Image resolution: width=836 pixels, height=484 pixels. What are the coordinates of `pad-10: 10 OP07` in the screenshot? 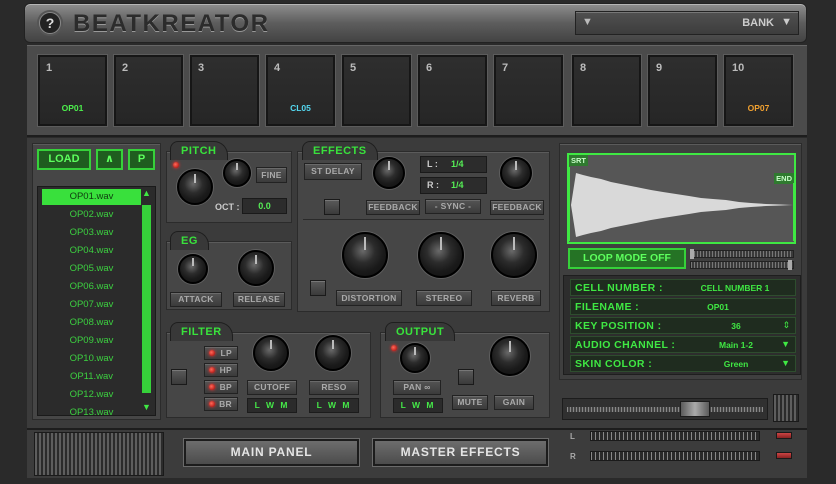 It's located at (758, 90).